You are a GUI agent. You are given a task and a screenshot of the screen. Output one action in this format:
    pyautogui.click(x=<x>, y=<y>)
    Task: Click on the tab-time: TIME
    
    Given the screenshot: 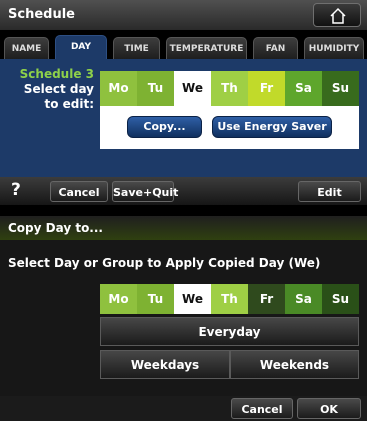 What is the action you would take?
    pyautogui.click(x=136, y=48)
    